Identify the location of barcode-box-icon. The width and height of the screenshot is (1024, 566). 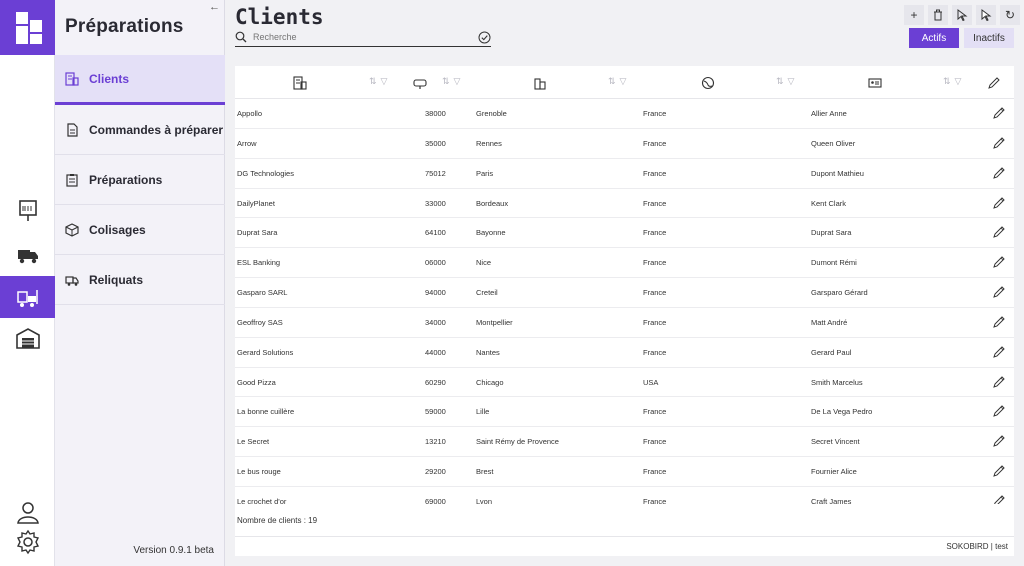
(27, 210).